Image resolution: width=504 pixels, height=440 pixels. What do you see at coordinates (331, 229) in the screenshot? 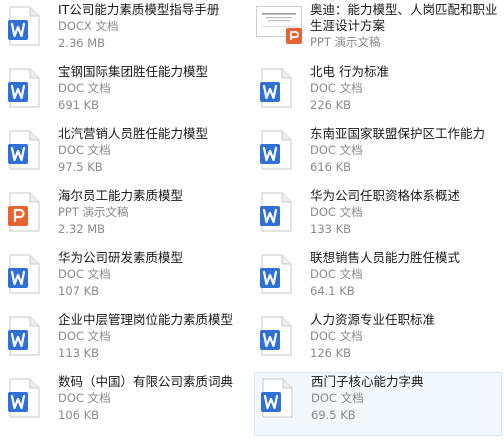
I see `file-size: 133 KB` at bounding box center [331, 229].